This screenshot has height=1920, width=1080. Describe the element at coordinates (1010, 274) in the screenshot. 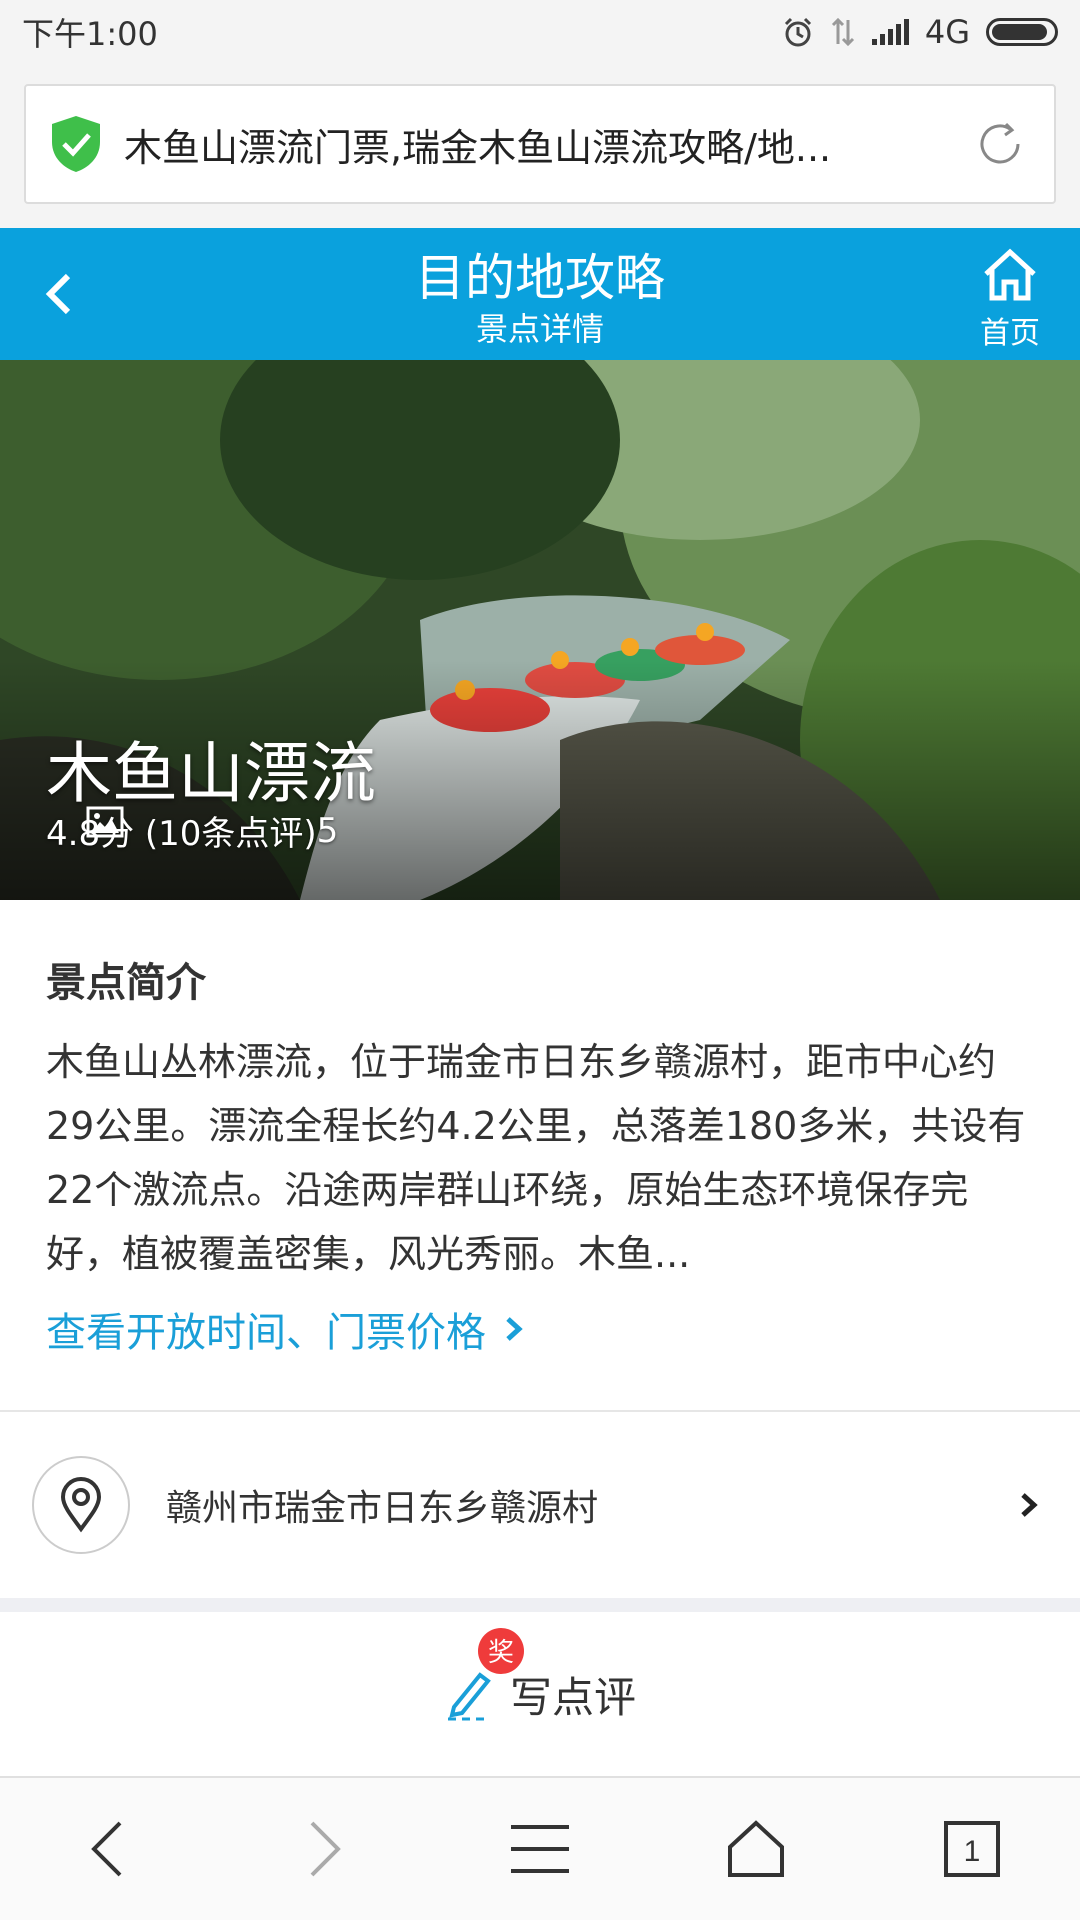

I see `home-icon` at that location.